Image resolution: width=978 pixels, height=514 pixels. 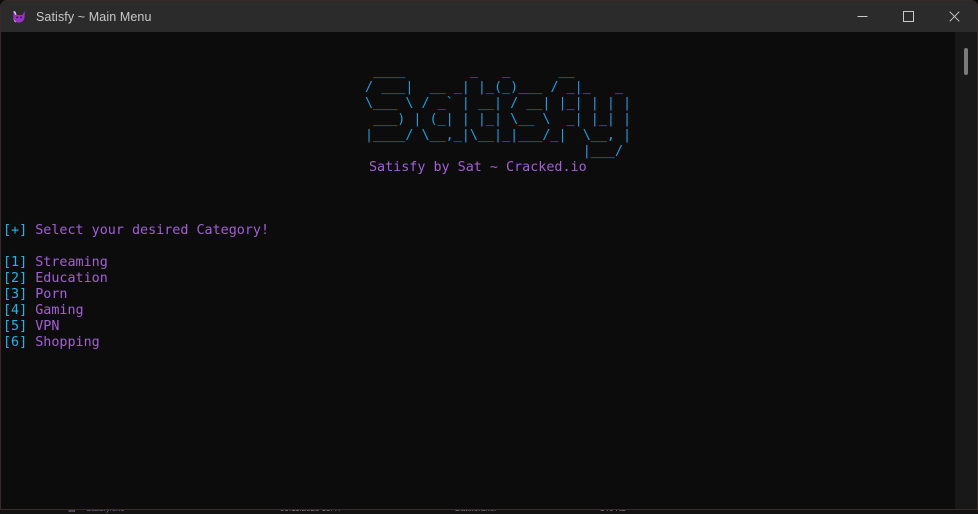 I want to click on menu-item-education: [2] Education, so click(x=478, y=279).